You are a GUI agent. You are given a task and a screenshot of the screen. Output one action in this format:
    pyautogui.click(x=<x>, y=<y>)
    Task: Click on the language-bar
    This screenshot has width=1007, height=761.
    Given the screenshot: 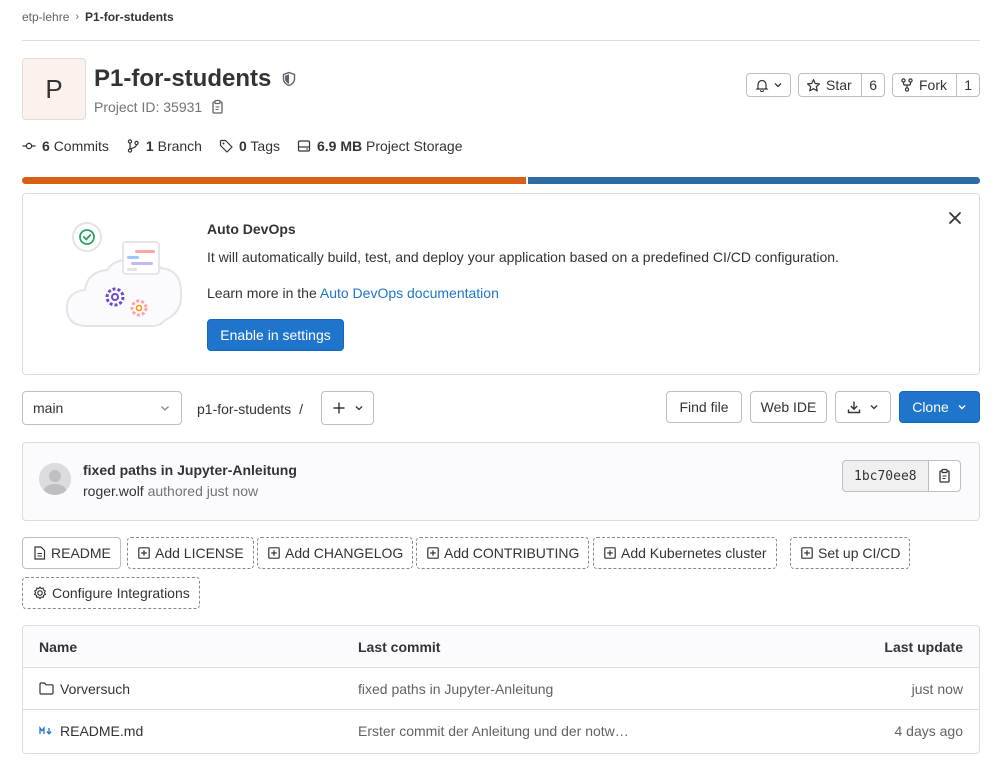 What is the action you would take?
    pyautogui.click(x=501, y=180)
    